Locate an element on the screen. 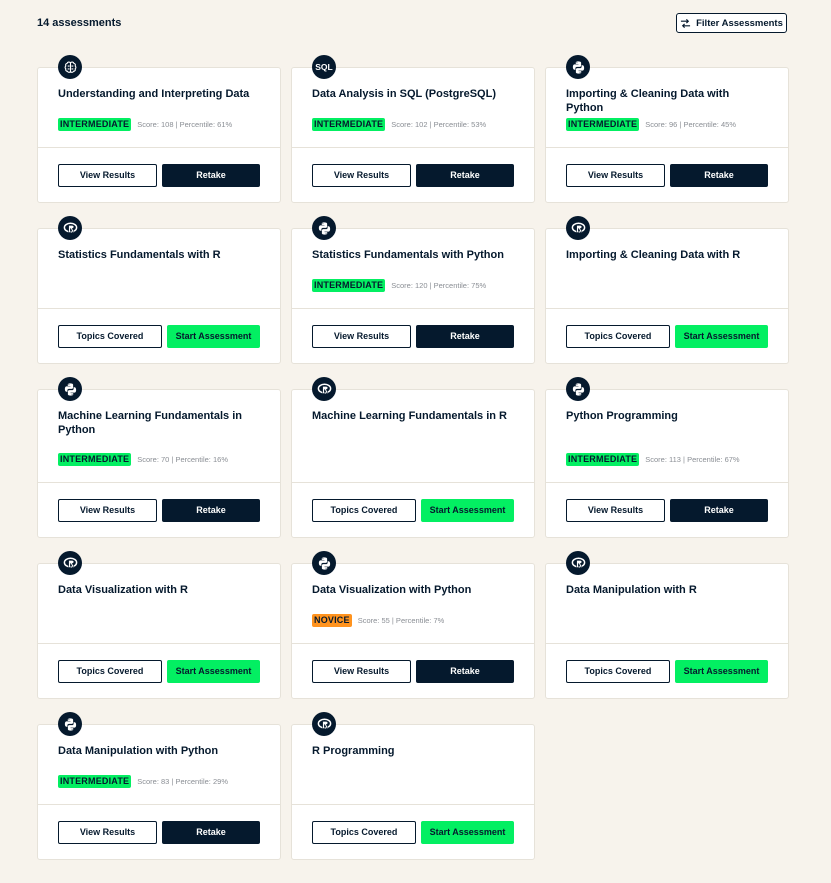  score-text: Score: 96 | Percentile: 45% is located at coordinates (690, 124).